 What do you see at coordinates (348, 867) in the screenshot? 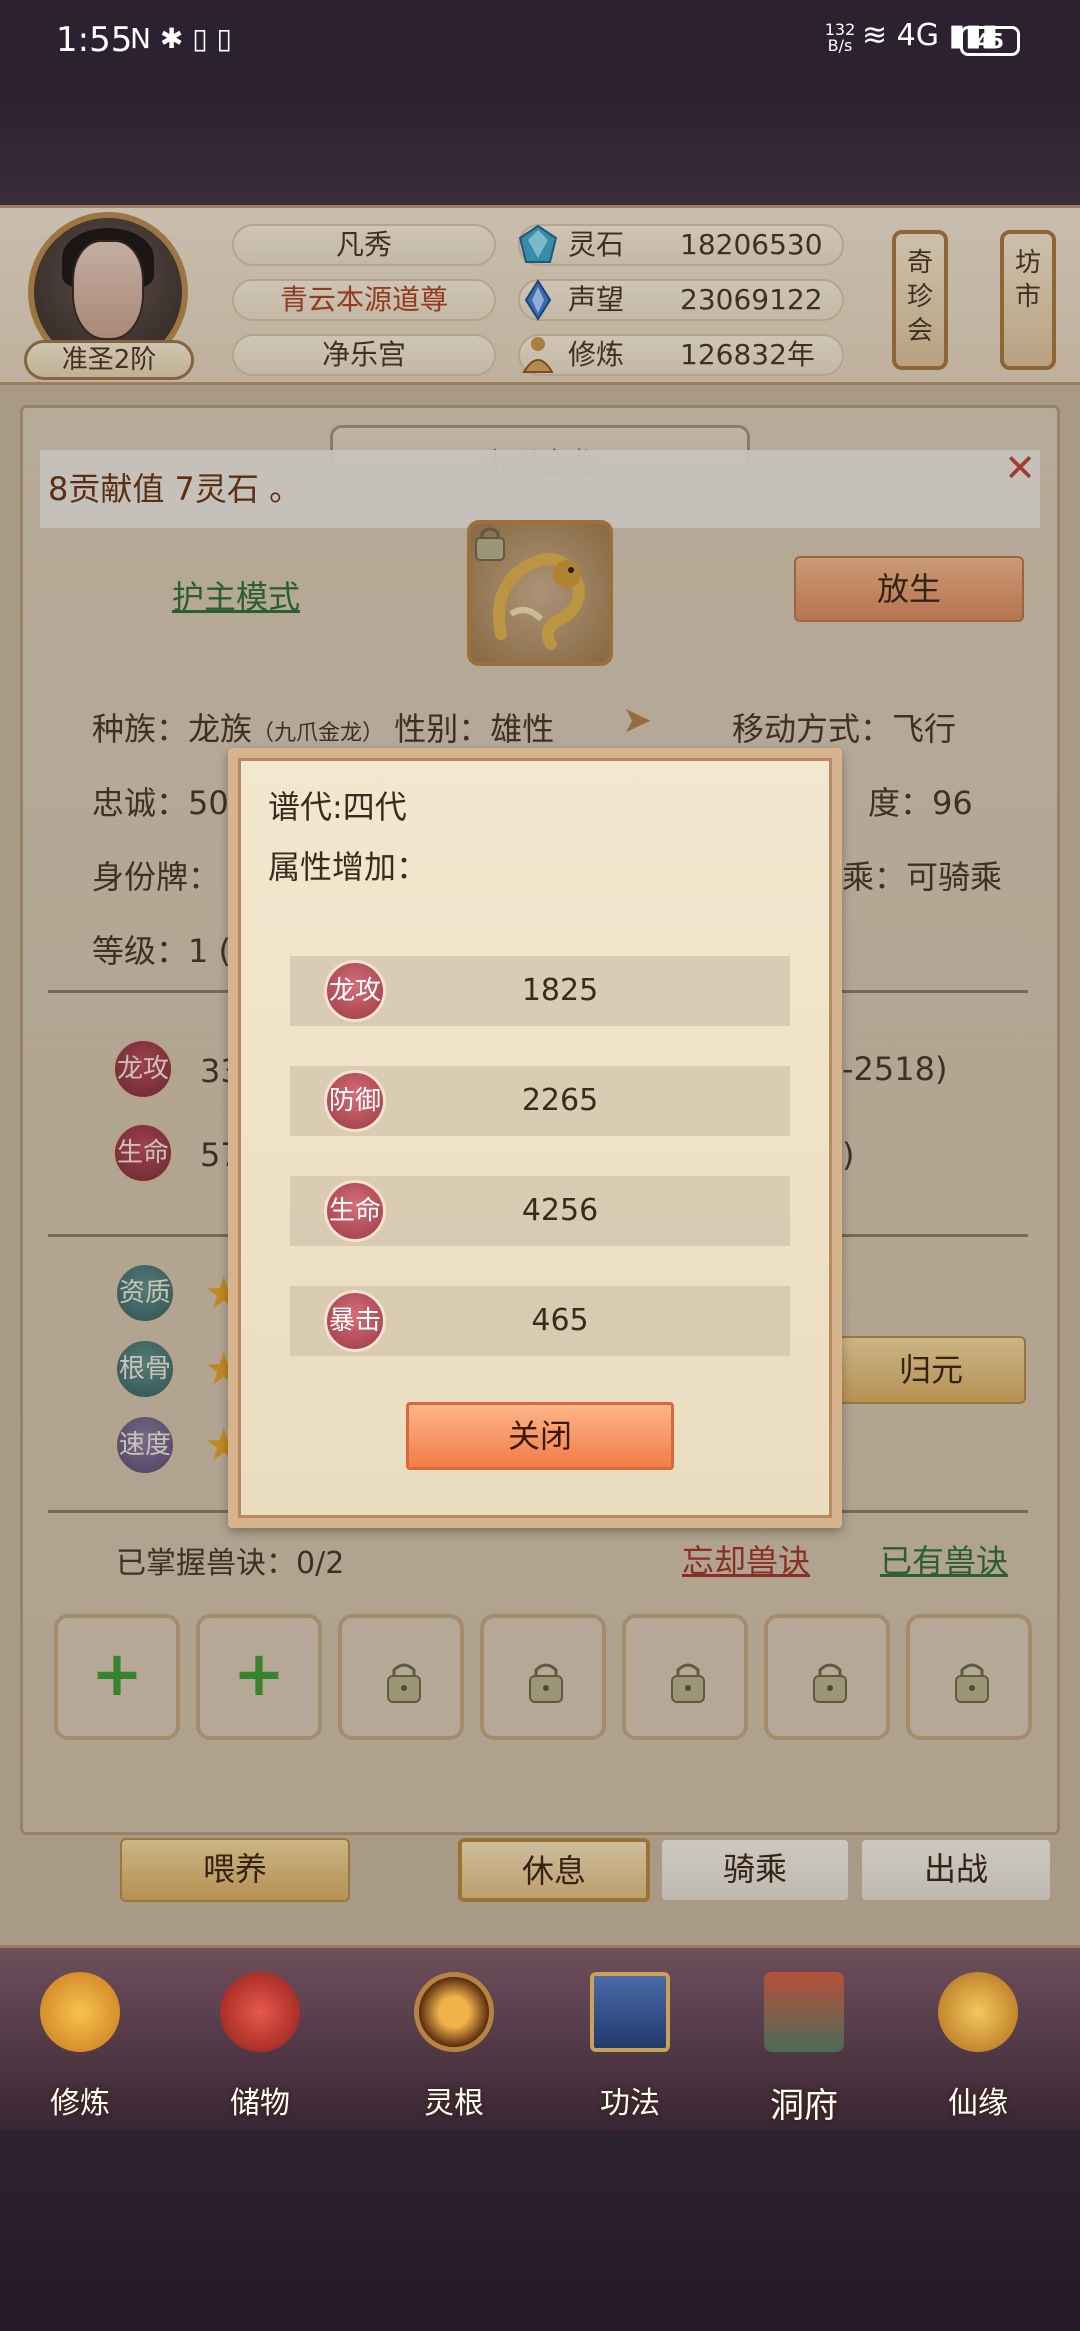
I see `bonus-heading: 属性增加：` at bounding box center [348, 867].